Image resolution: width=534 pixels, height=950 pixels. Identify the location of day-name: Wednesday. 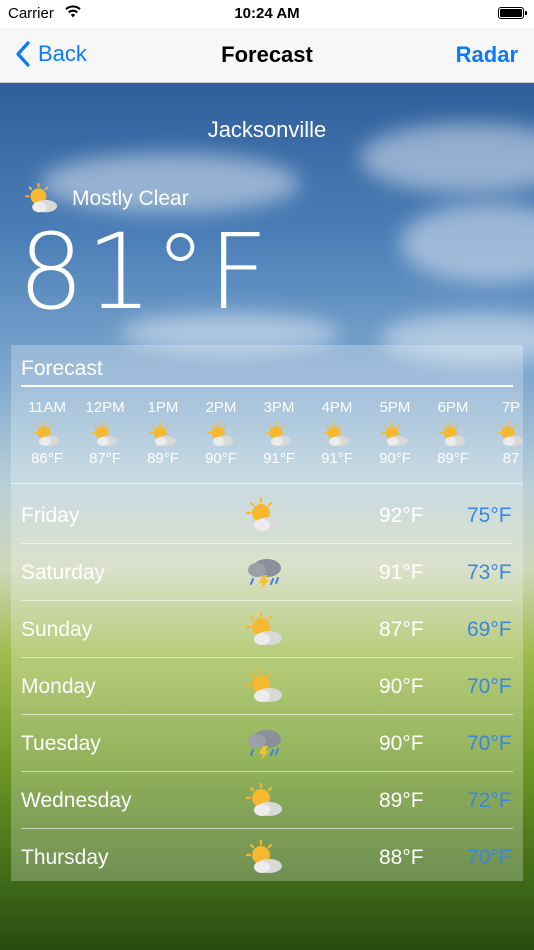
(76, 800).